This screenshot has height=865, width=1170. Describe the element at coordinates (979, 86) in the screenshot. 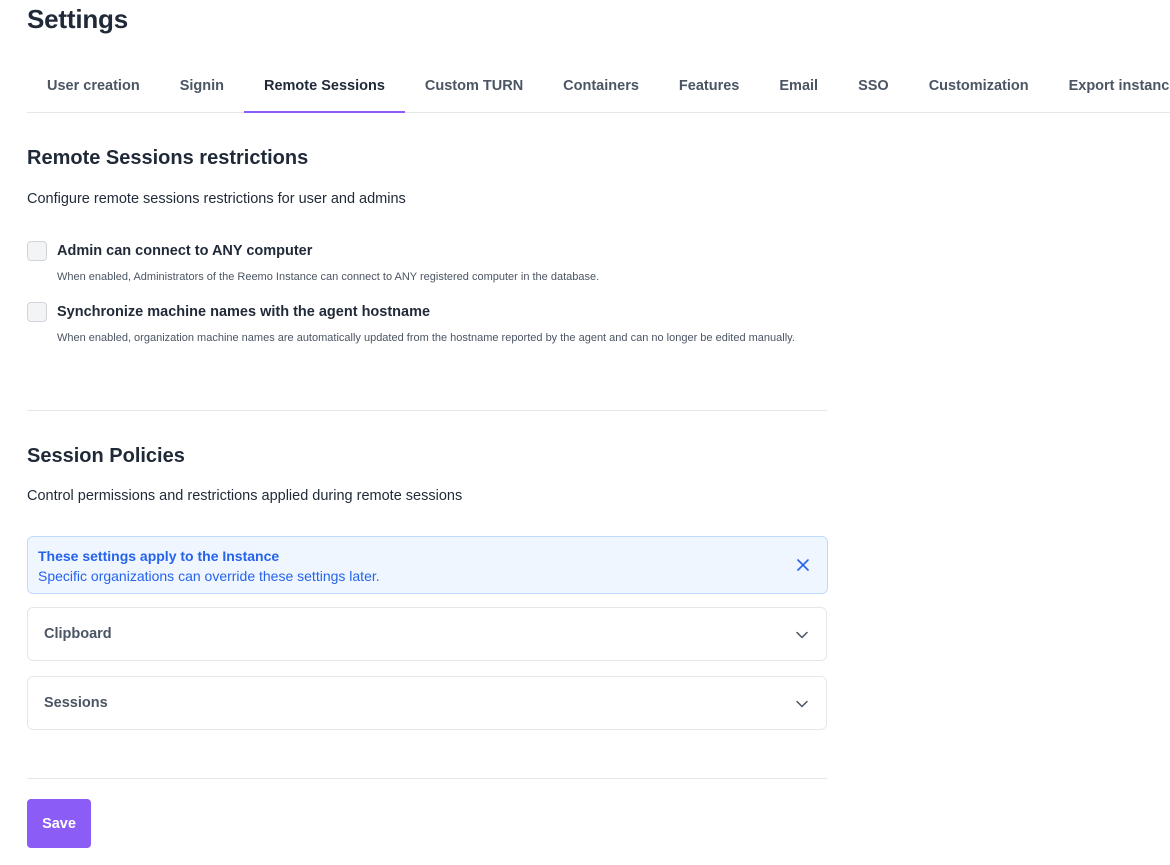

I see `tab-customization: Customization` at that location.